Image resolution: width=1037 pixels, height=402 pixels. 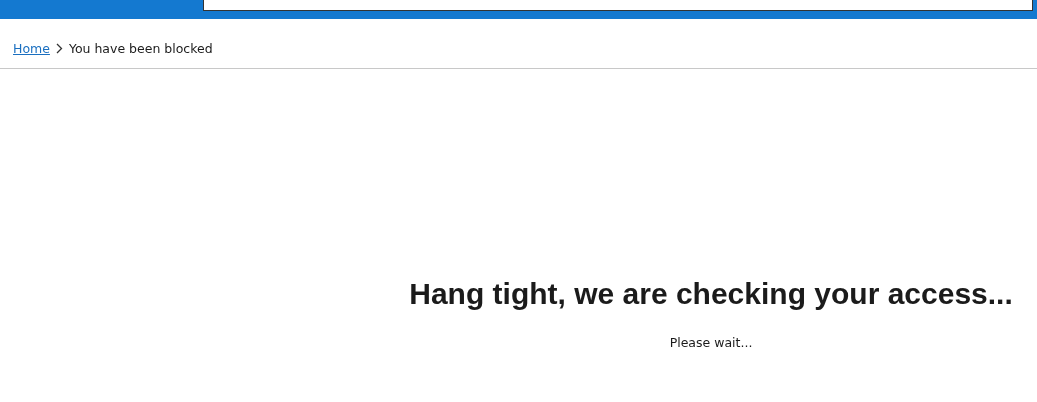 I want to click on chevron-right-icon, so click(x=59, y=48).